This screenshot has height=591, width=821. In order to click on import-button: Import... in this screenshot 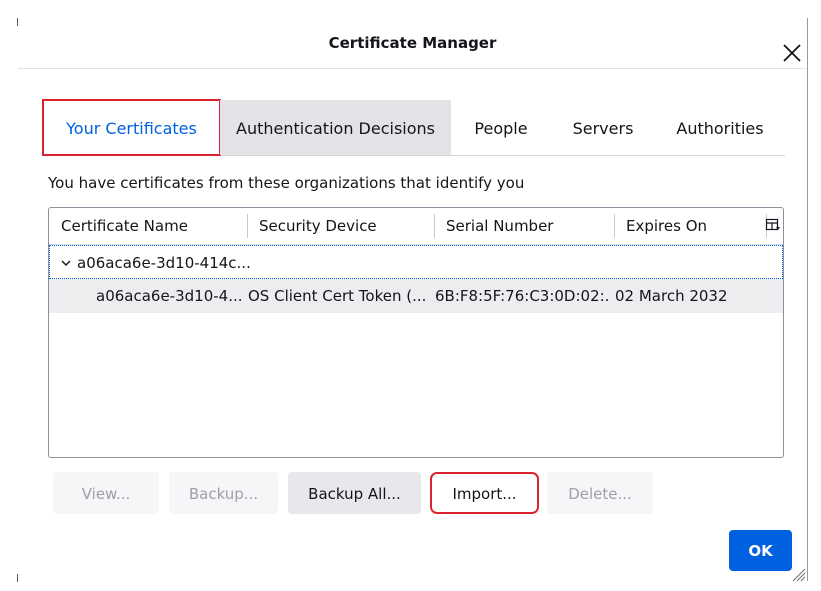, I will do `click(484, 493)`.